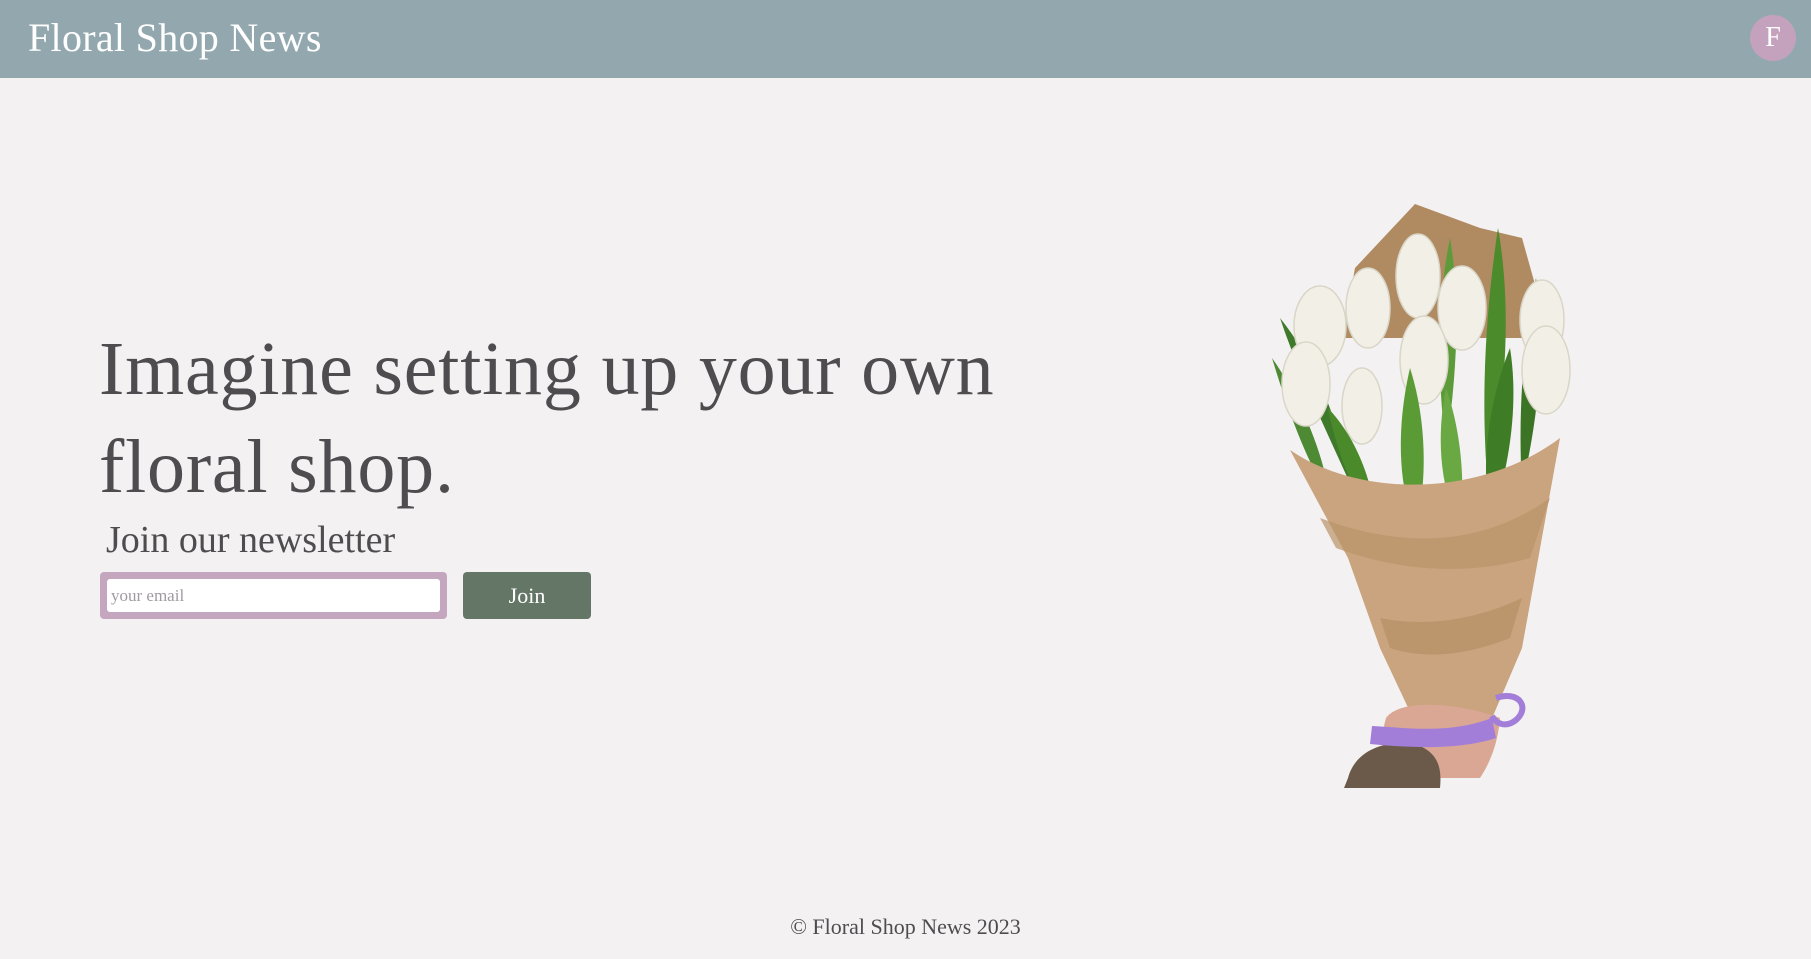 The width and height of the screenshot is (1811, 959). I want to click on top-bar: Floral Shop News F, so click(905, 39).